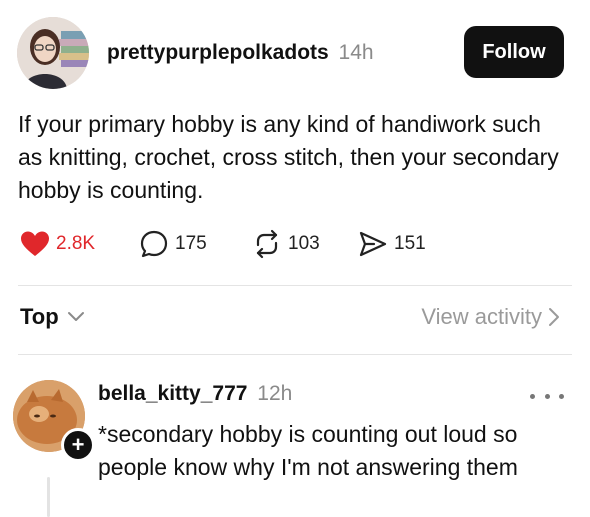 This screenshot has width=590, height=517. What do you see at coordinates (392, 244) in the screenshot?
I see `share-button: 151` at bounding box center [392, 244].